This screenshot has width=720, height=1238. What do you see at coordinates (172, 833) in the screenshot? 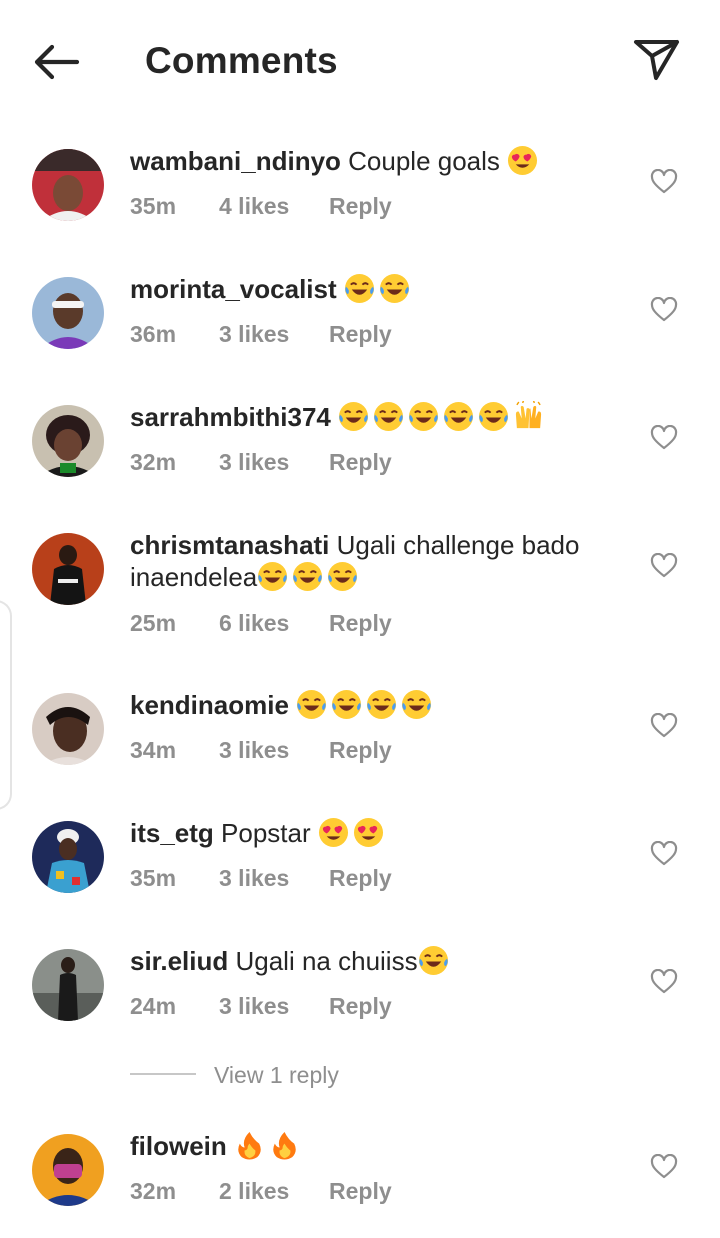
I see `comment-username: its_etg` at bounding box center [172, 833].